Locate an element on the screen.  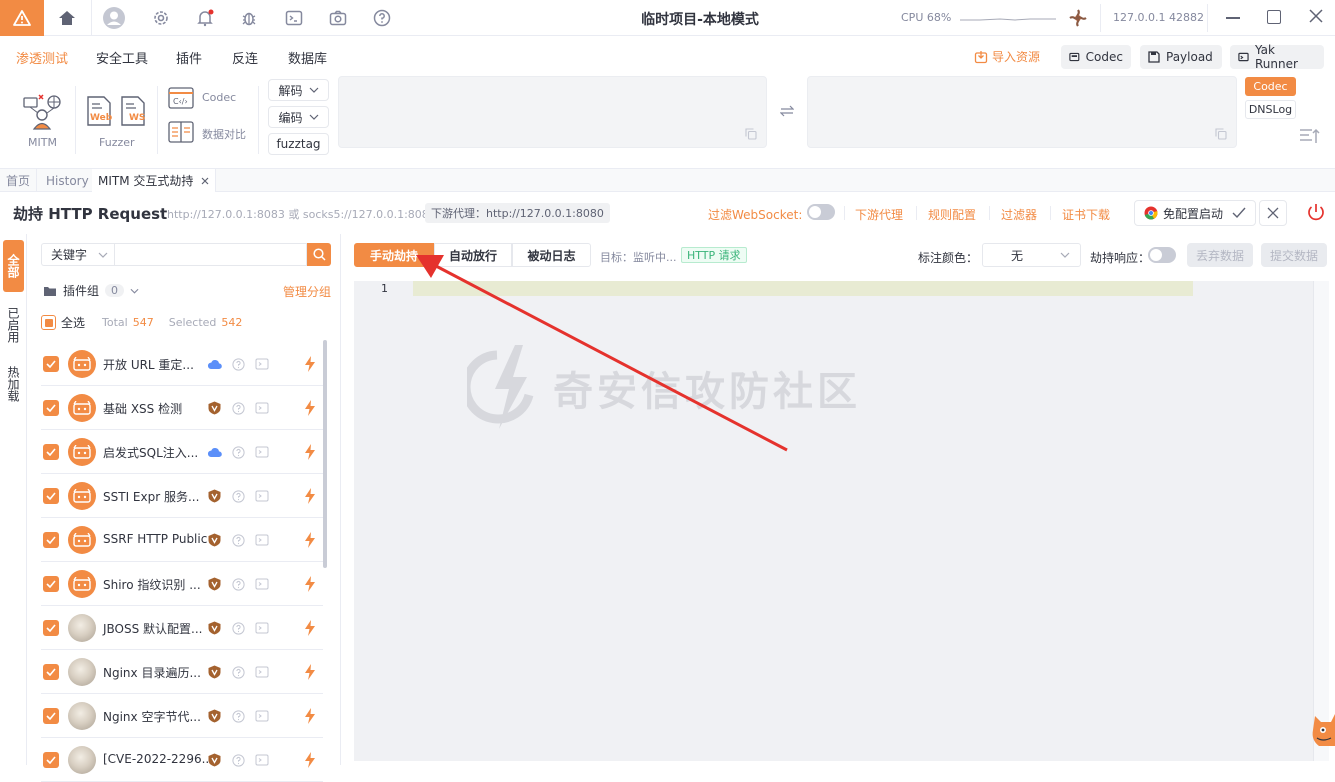
menu-pentest: 渗透测试 is located at coordinates (42, 57).